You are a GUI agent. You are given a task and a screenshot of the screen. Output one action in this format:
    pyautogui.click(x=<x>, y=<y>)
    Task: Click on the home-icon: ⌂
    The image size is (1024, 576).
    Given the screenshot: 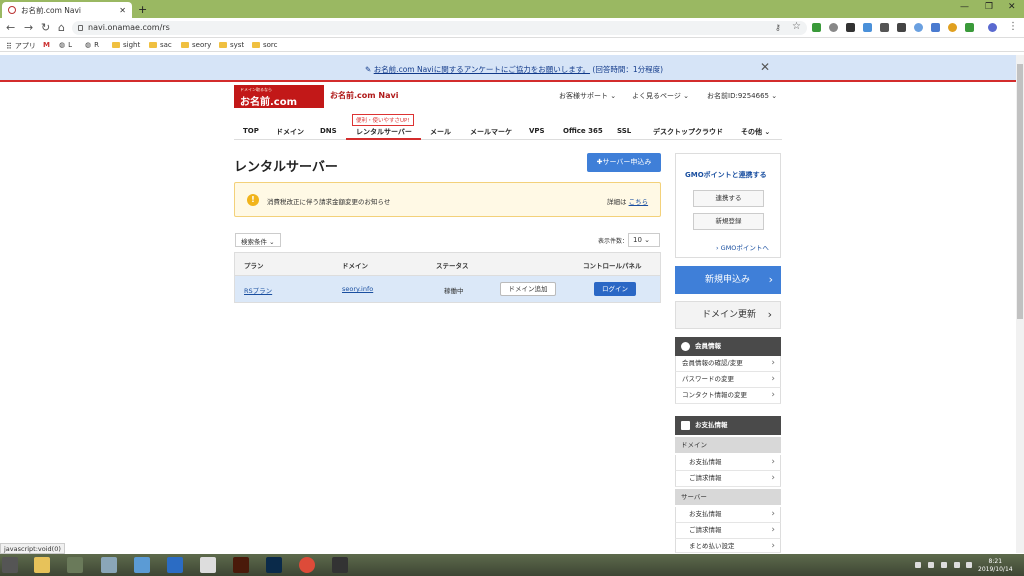 What is the action you would take?
    pyautogui.click(x=61, y=27)
    